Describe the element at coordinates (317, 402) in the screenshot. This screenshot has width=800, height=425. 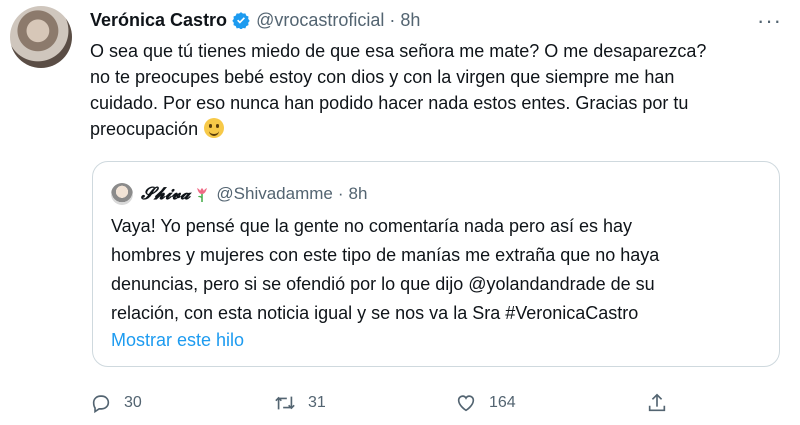
I see `retweet-count: 31` at that location.